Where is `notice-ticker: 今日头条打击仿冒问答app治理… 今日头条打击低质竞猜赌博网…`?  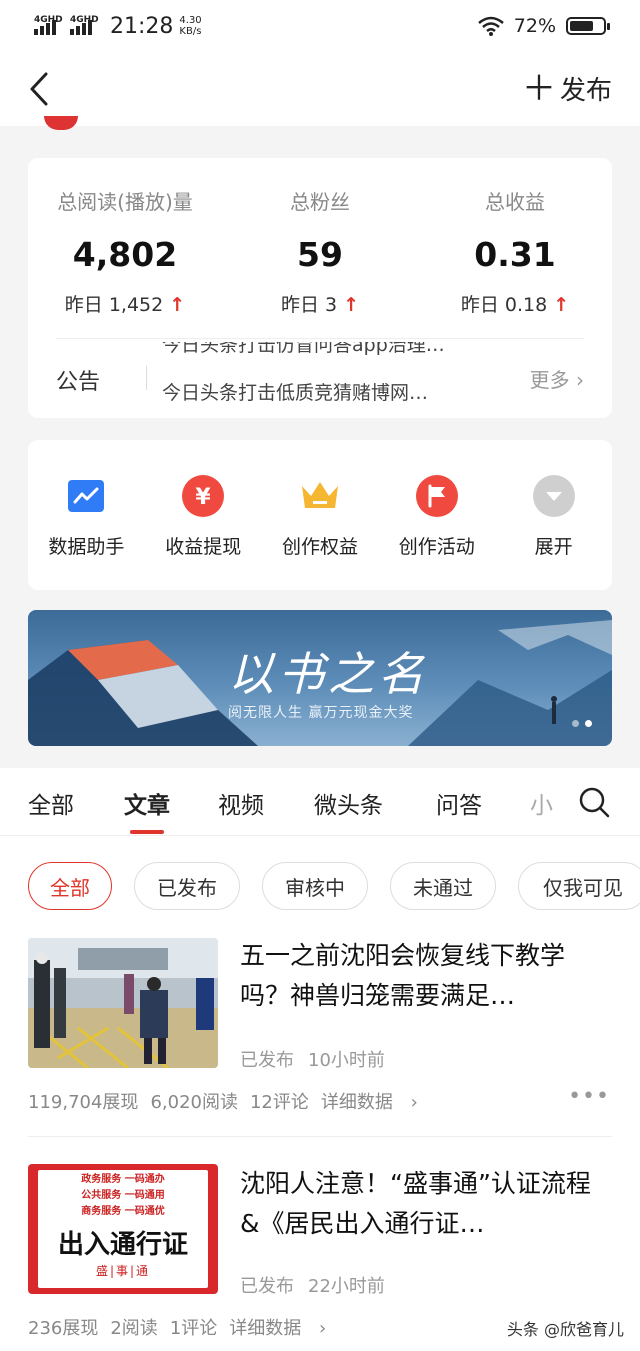 notice-ticker: 今日头条打击仿冒问答app治理… 今日头条打击低质竞猜赌博网… is located at coordinates (329, 372).